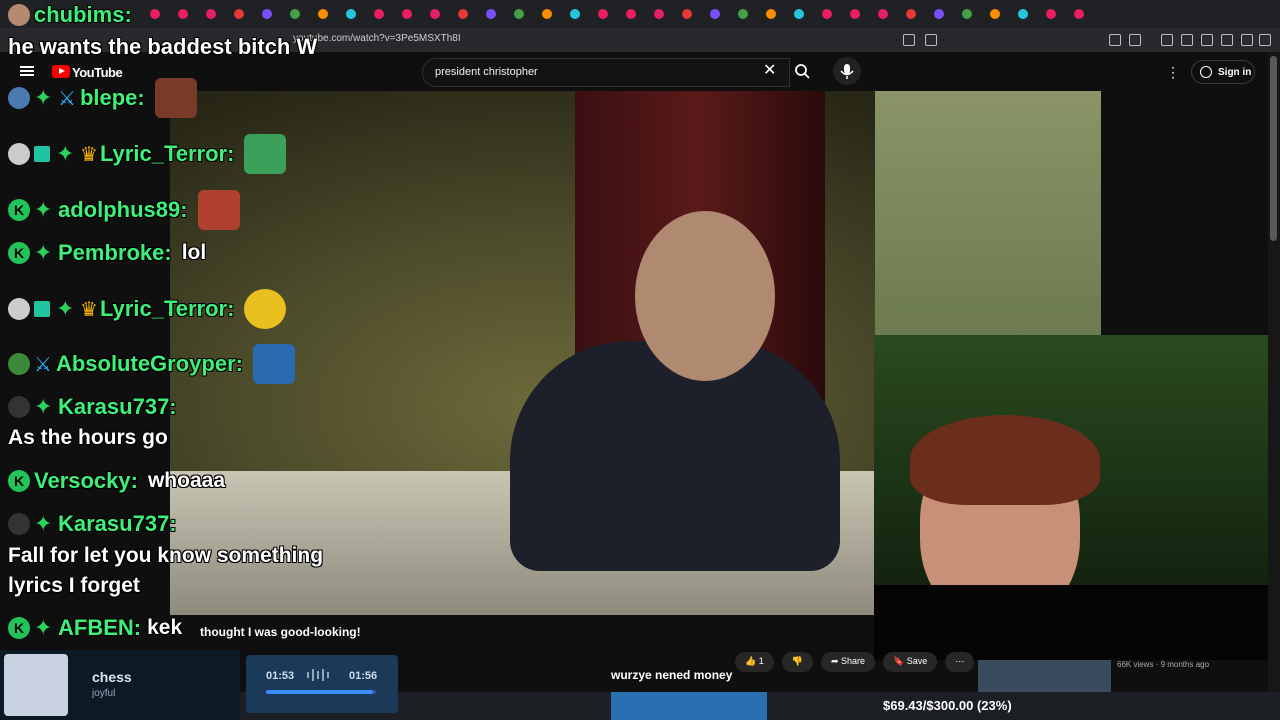 This screenshot has height=720, width=1280. What do you see at coordinates (705, 296) in the screenshot?
I see `video-person-head` at bounding box center [705, 296].